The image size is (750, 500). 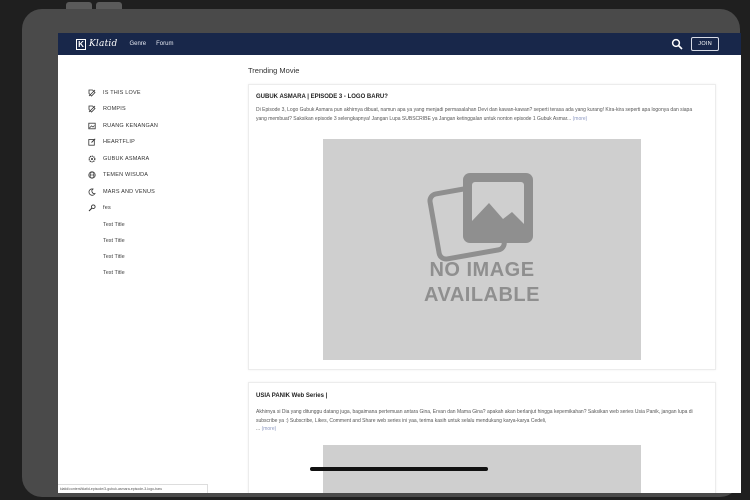 I want to click on sidebar-item-fes: fes, so click(x=99, y=208).